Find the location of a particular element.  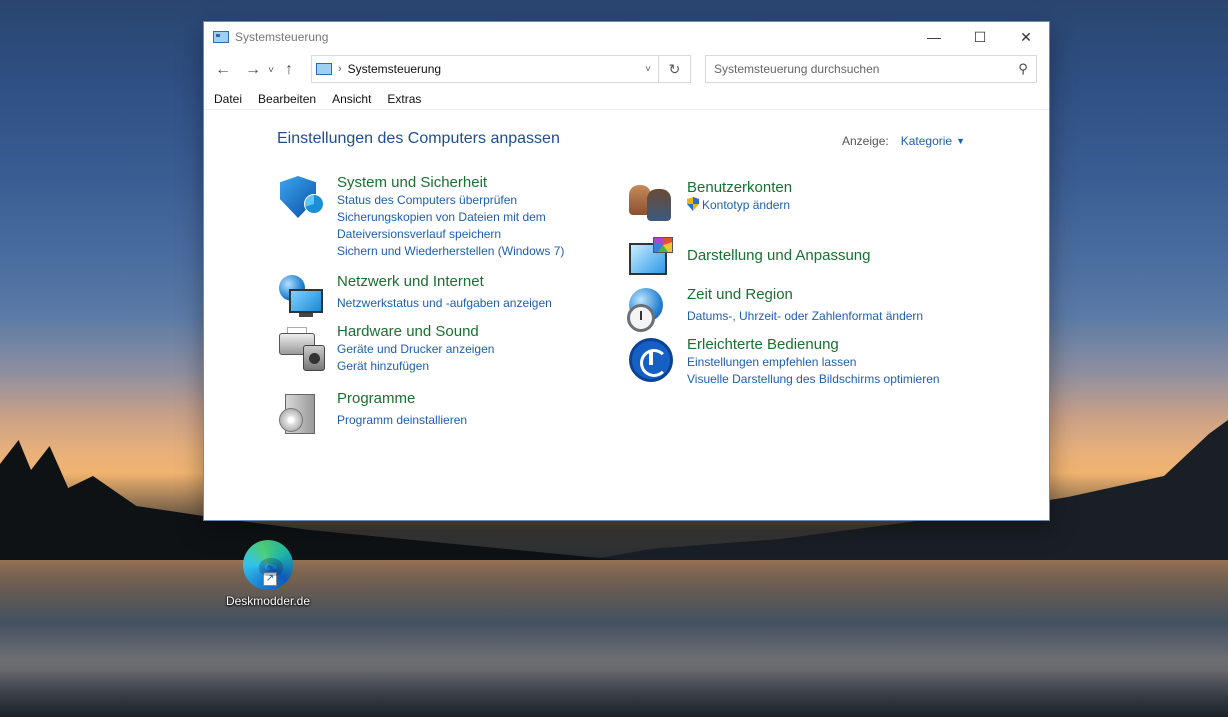

clock-region-icon is located at coordinates (652, 311).